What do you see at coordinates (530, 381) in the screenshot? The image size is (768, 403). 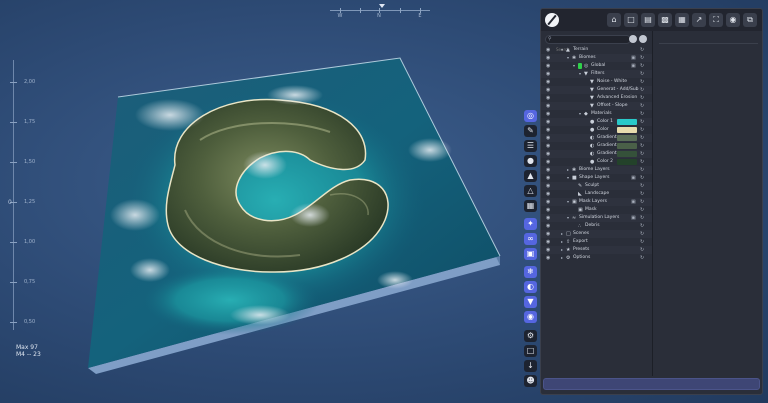 I see `people-icon: ☻` at bounding box center [530, 381].